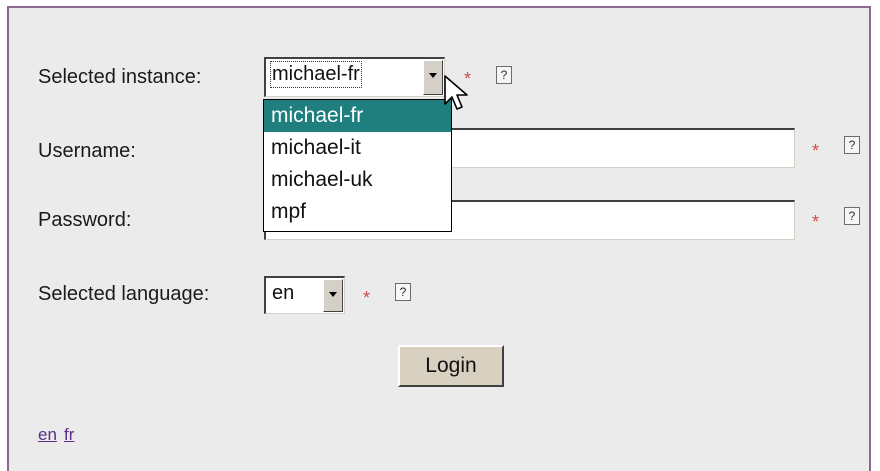 The image size is (880, 471). Describe the element at coordinates (87, 151) in the screenshot. I see `username-label: Username:` at that location.